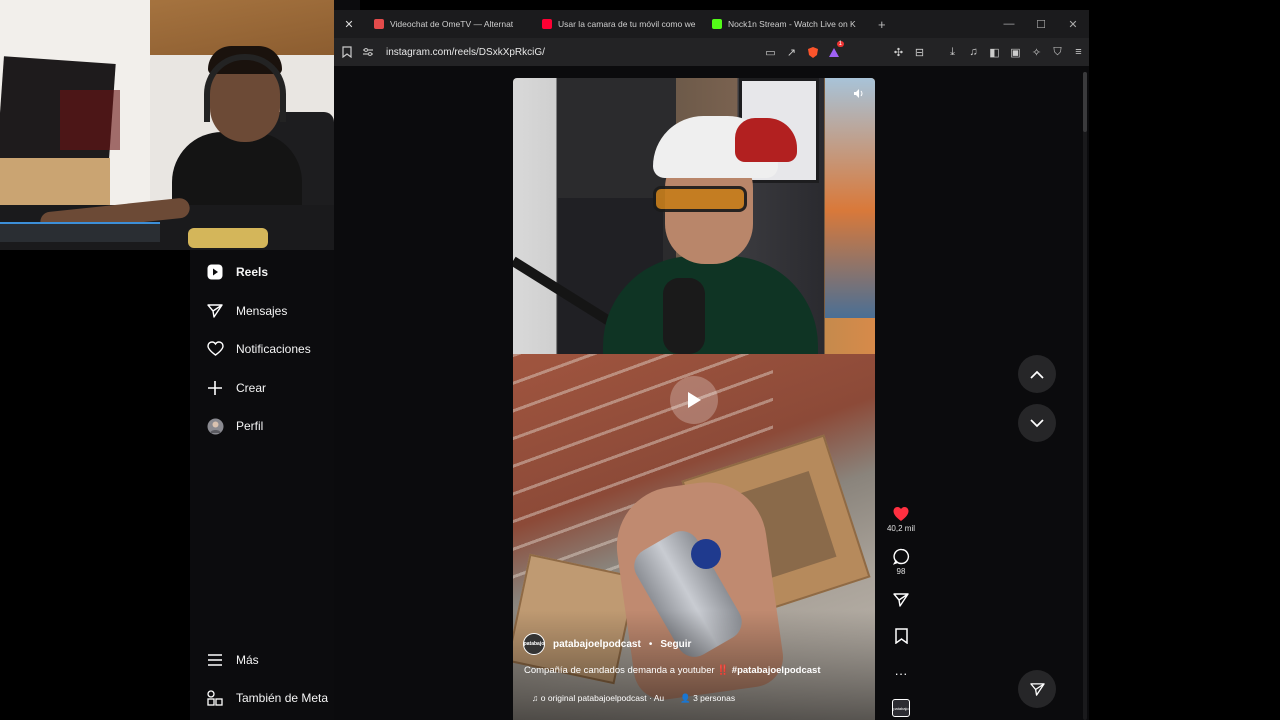  What do you see at coordinates (232, 660) in the screenshot?
I see `sidebar-item-mas: Más` at bounding box center [232, 660].